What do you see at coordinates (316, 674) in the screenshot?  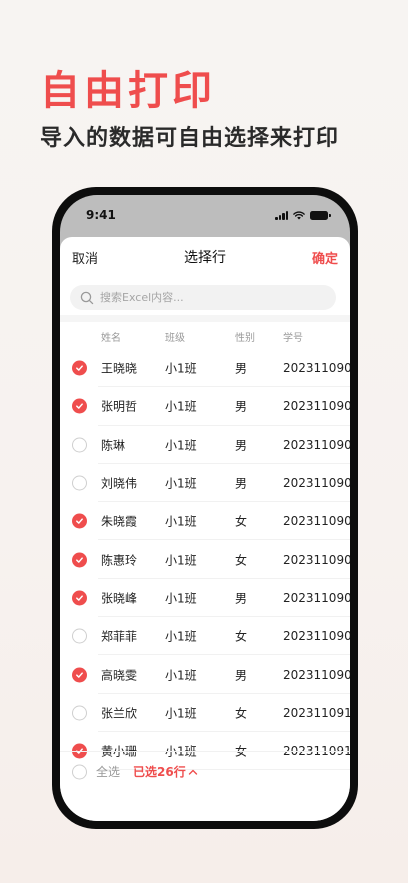 I see `cell-student-id: 2023110909` at bounding box center [316, 674].